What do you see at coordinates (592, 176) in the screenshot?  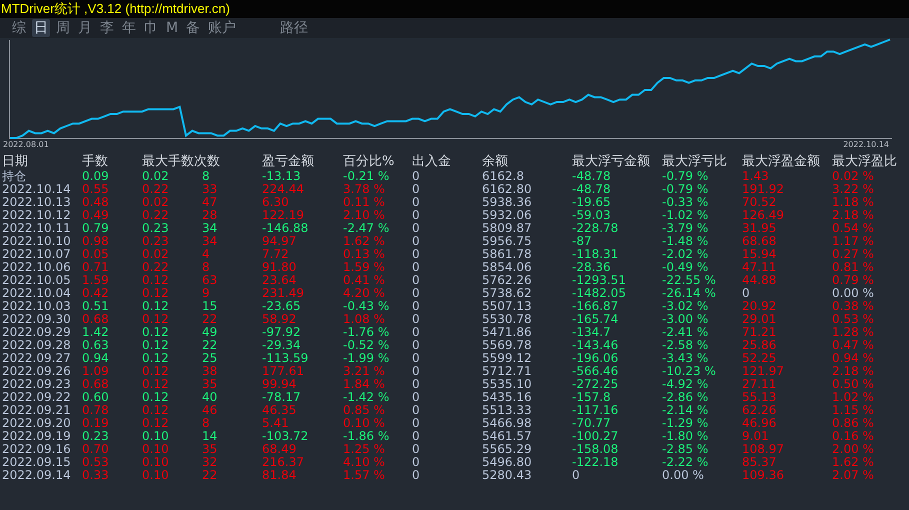 I see `table-cell-text: -48.78` at bounding box center [592, 176].